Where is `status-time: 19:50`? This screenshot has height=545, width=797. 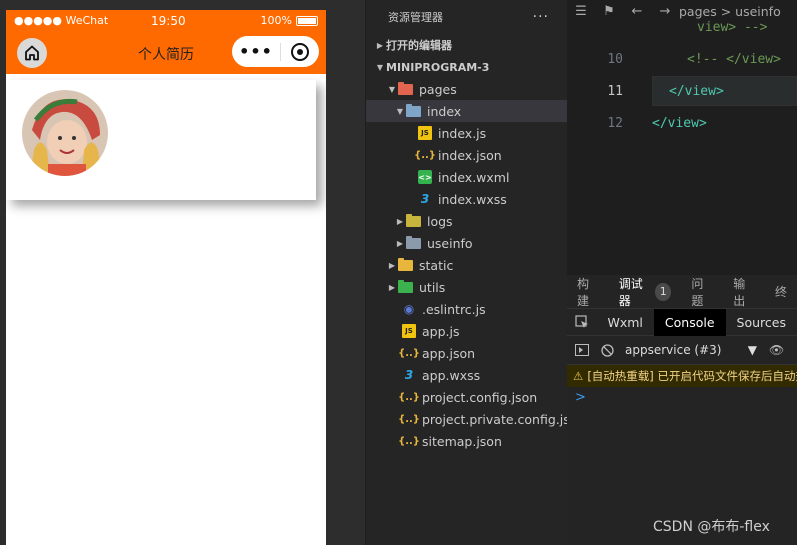
status-time: 19:50 is located at coordinates (168, 21).